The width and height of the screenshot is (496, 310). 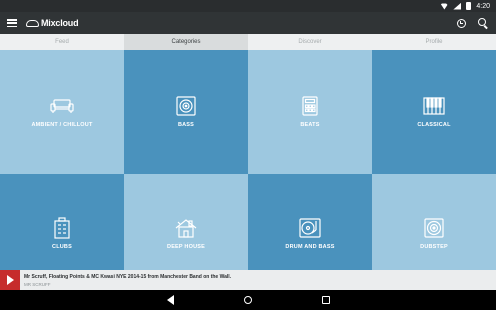 I want to click on category-tile-clubs: CLUBS, so click(x=62, y=222).